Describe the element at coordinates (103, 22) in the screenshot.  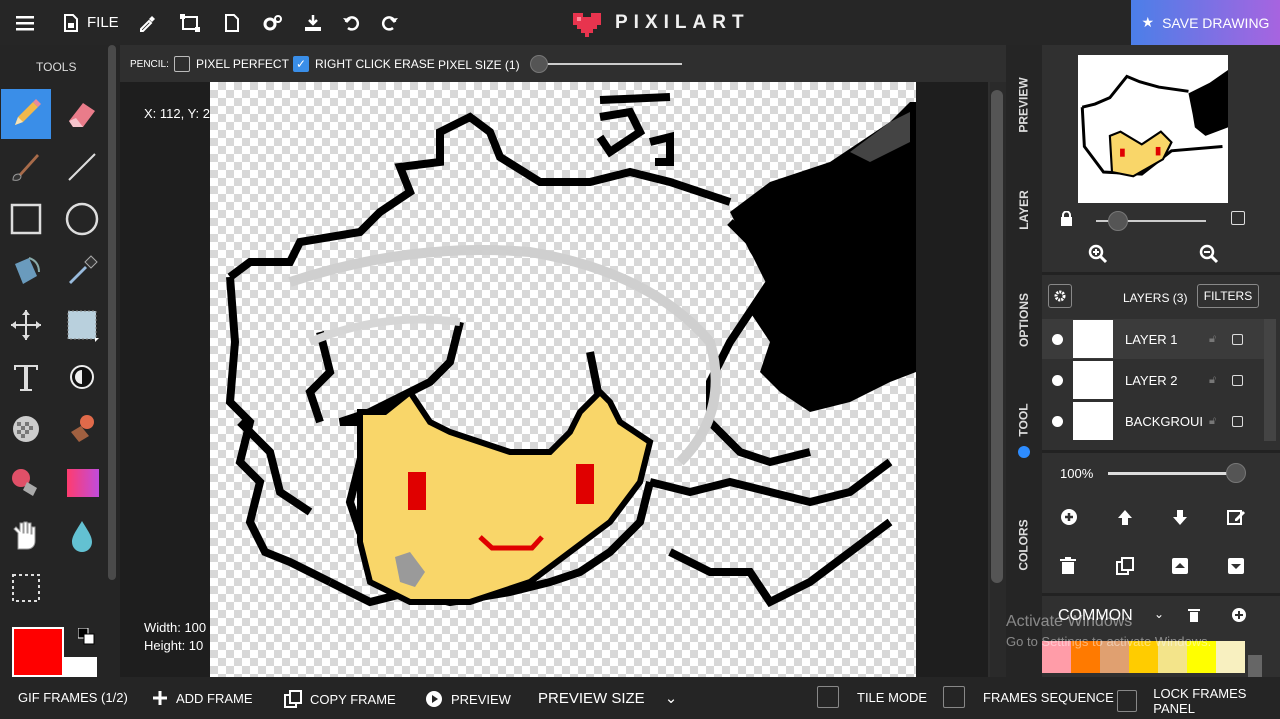
I see `file-menu-label: FILE` at that location.